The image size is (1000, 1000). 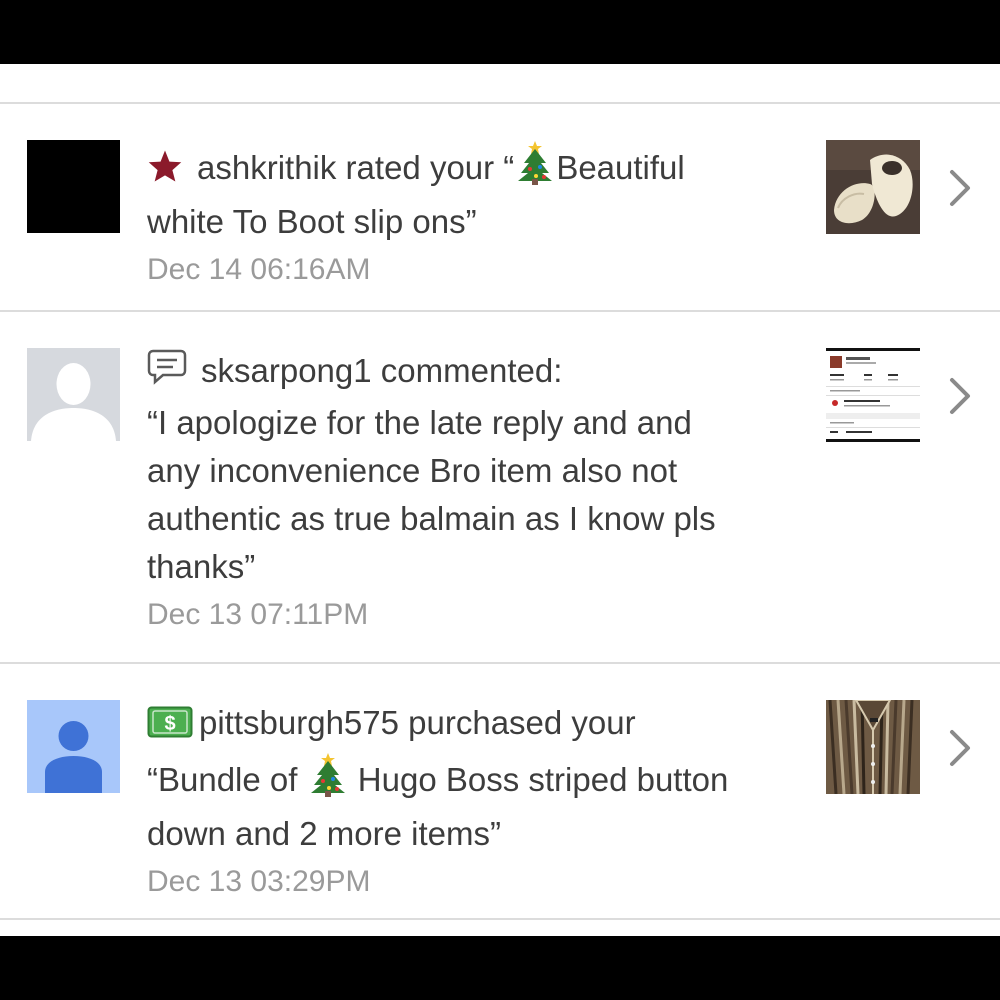 What do you see at coordinates (517, 722) in the screenshot?
I see `action-text: purchased your` at bounding box center [517, 722].